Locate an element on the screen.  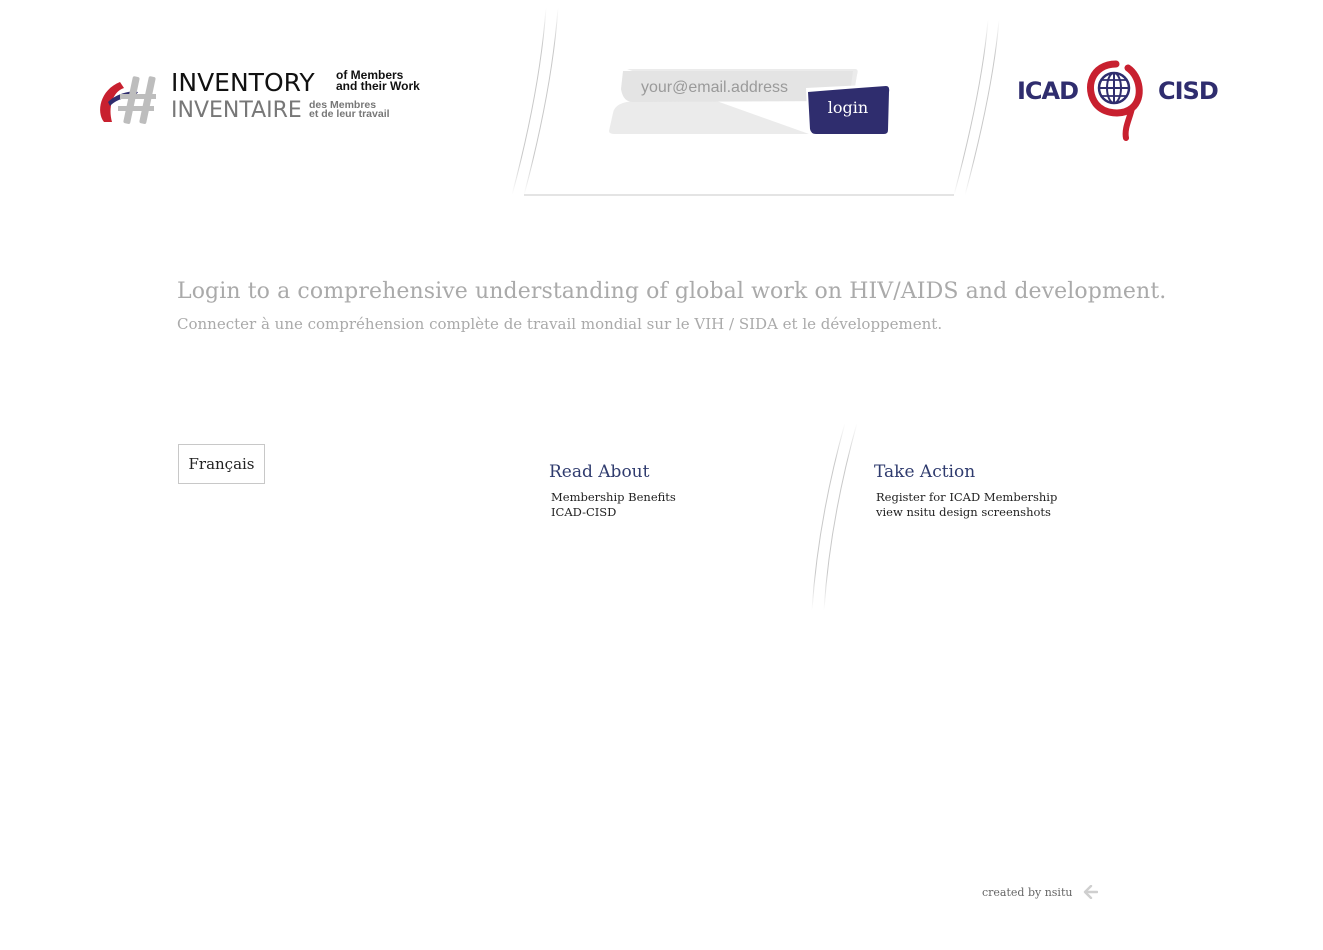
register-membership-link: Register for ICAD Membership is located at coordinates (966, 497).